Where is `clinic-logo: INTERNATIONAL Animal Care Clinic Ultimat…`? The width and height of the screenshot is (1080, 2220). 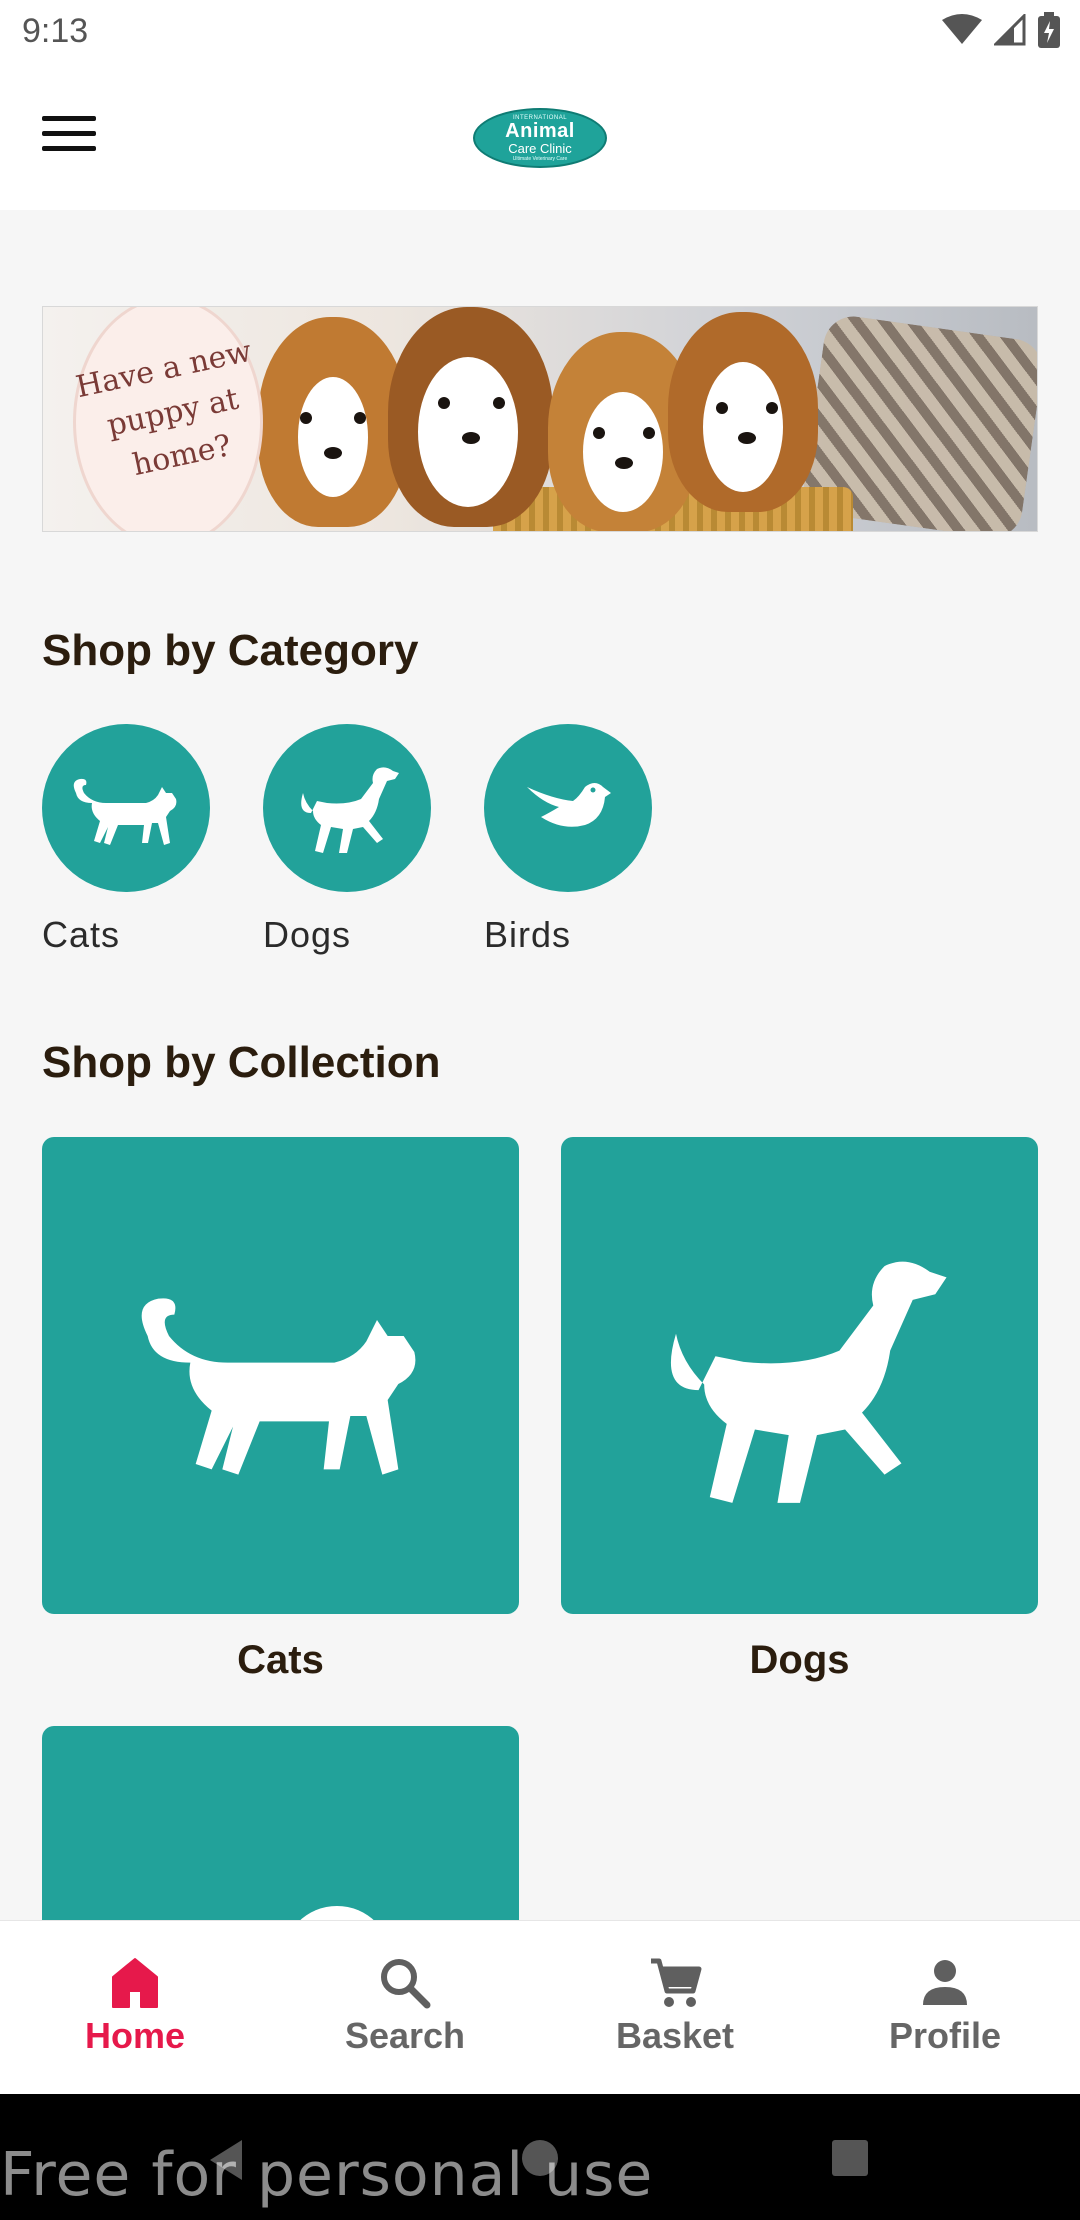 clinic-logo: INTERNATIONAL Animal Care Clinic Ultimat… is located at coordinates (540, 138).